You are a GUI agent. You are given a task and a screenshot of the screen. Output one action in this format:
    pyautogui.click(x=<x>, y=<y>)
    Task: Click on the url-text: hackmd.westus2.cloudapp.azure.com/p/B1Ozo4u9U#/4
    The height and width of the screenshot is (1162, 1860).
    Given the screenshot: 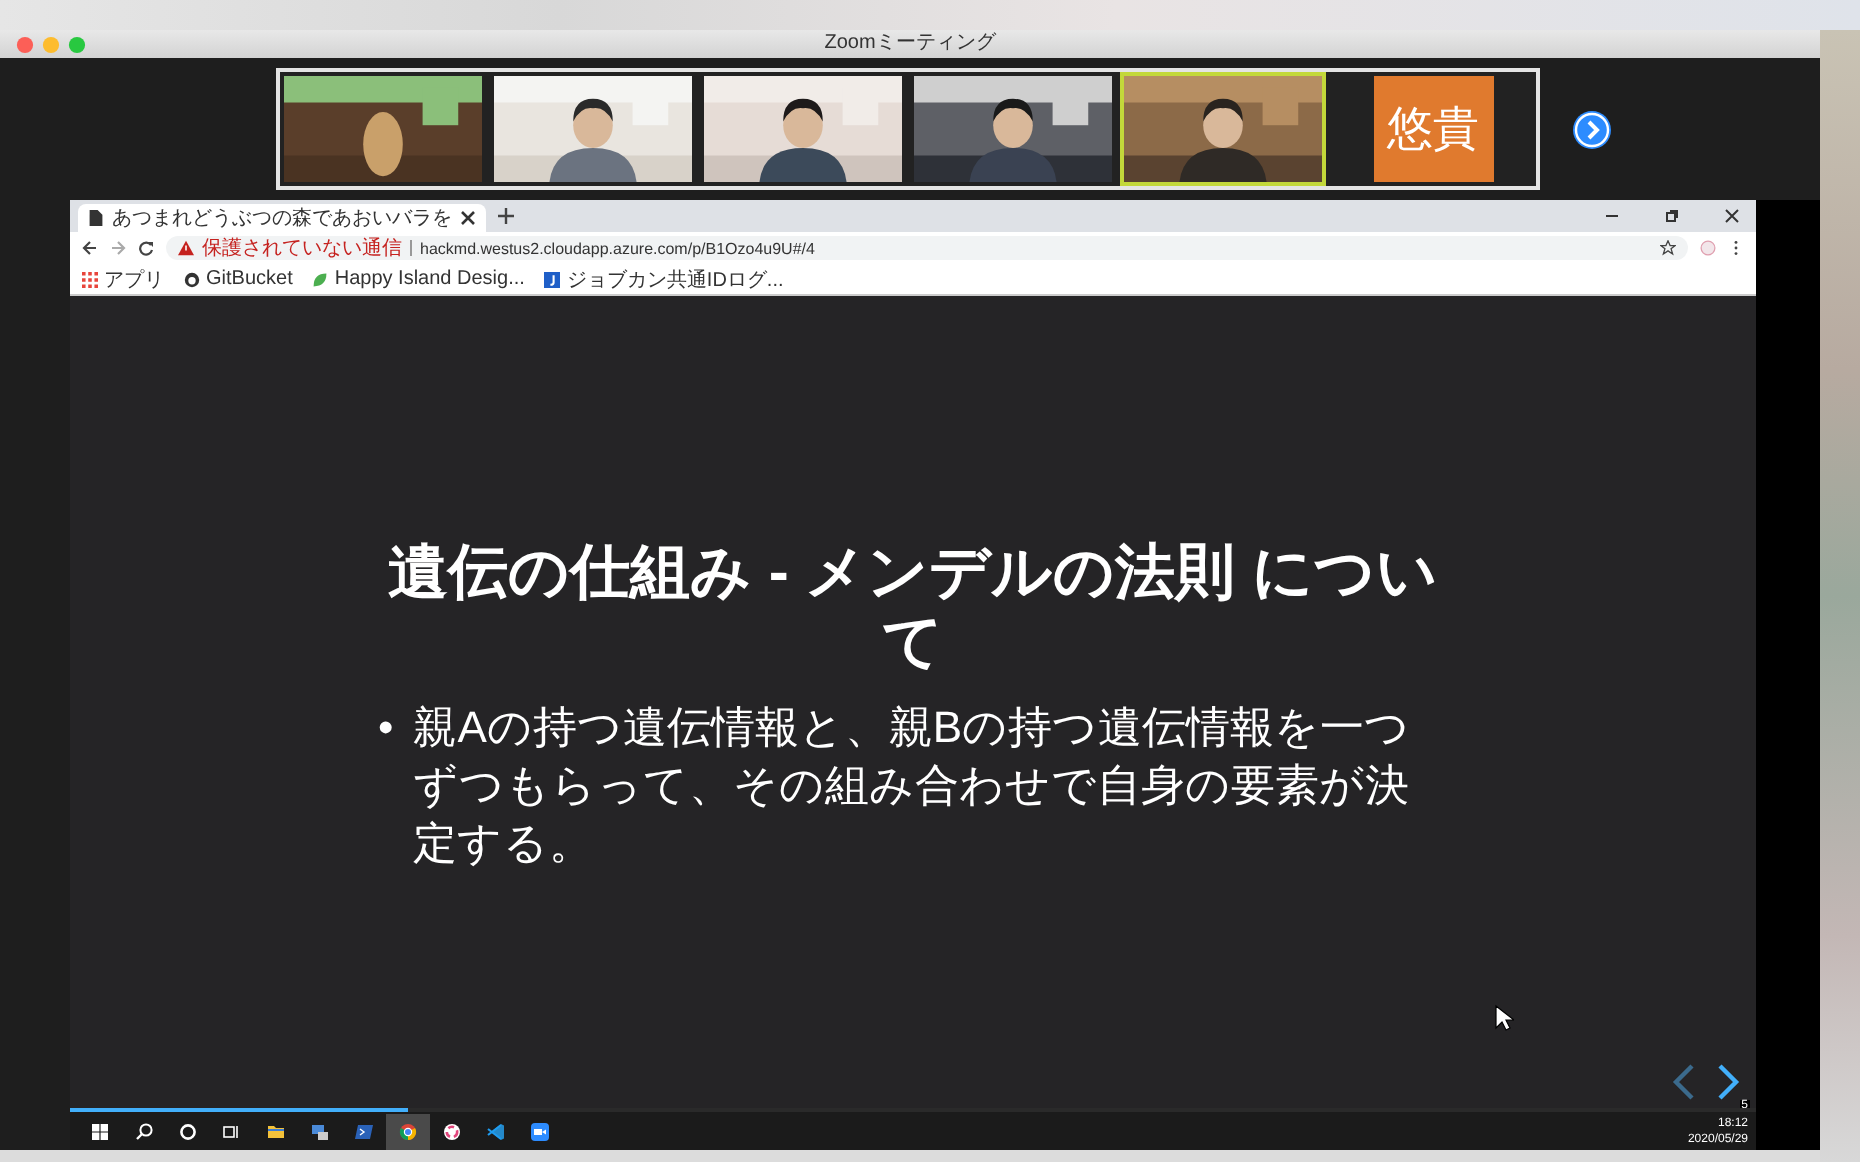 What is the action you would take?
    pyautogui.click(x=617, y=248)
    